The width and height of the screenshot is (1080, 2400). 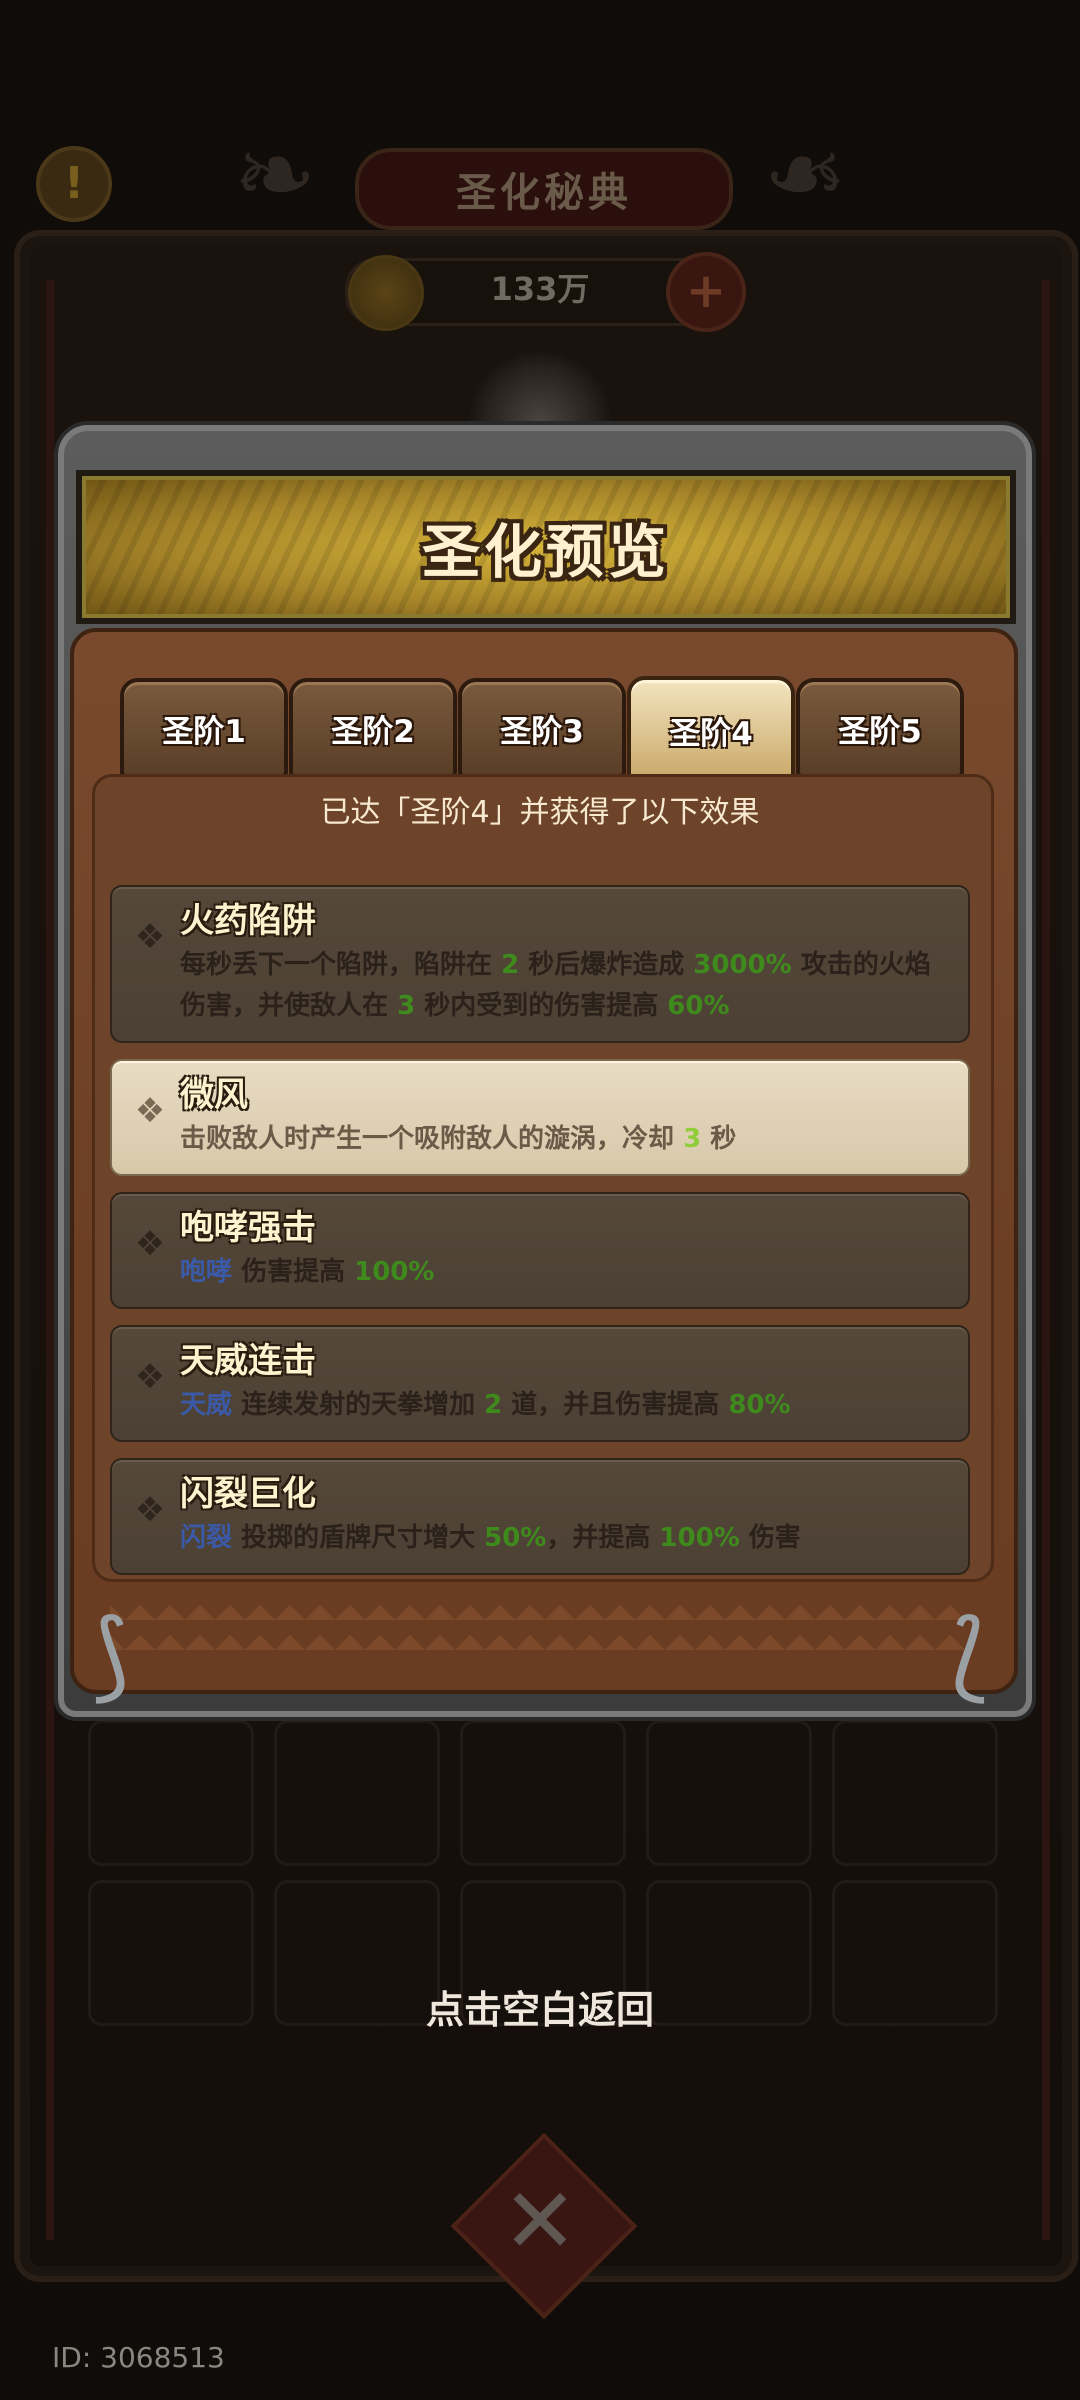 I want to click on effect-description: 击败敌人时产生一个吸附敌人的漩涡，冷却 3 秒, so click(x=559, y=1139).